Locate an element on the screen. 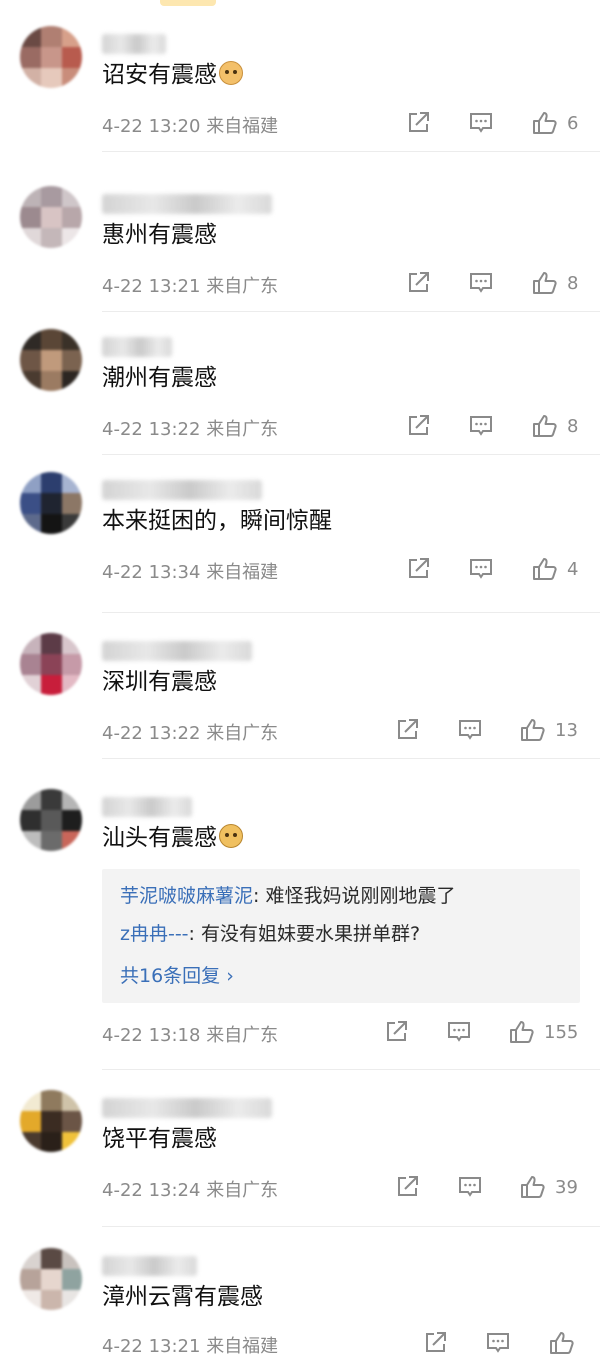 The width and height of the screenshot is (600, 1361). reply-username: z冉冉--- is located at coordinates (154, 934).